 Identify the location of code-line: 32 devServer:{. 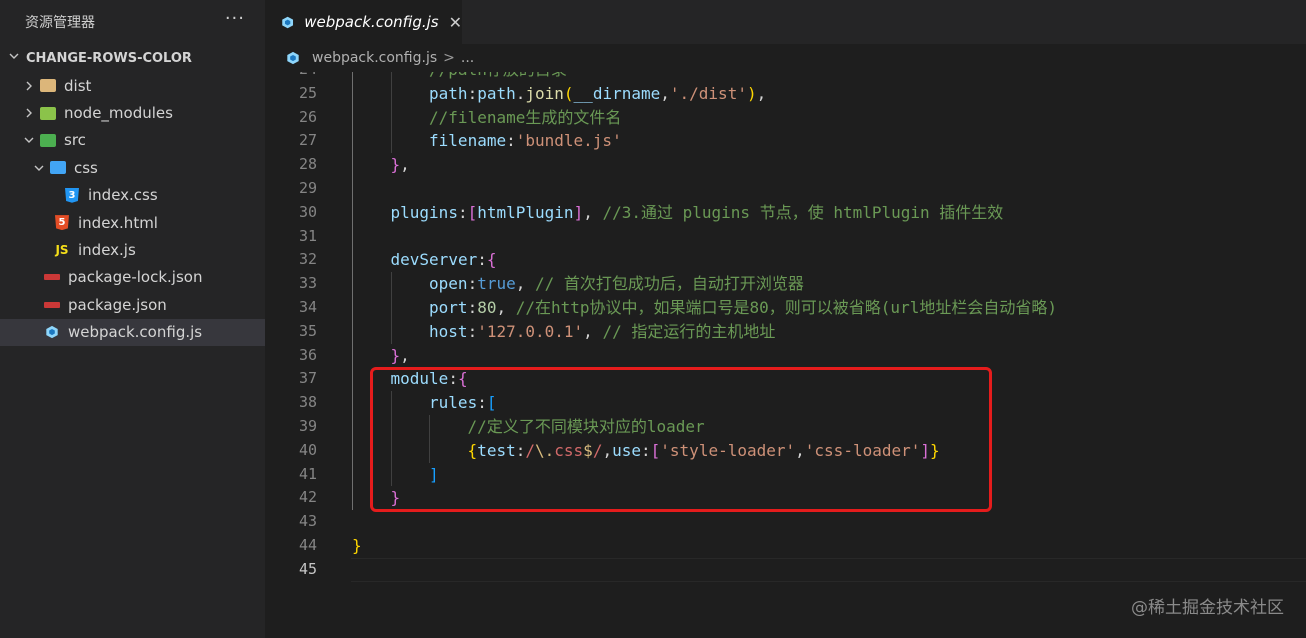
(785, 260).